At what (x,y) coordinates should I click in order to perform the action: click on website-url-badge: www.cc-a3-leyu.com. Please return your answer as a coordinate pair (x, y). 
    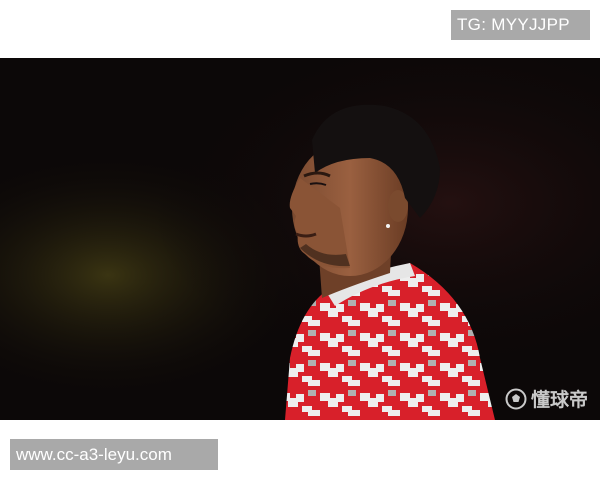
    Looking at the image, I should click on (114, 454).